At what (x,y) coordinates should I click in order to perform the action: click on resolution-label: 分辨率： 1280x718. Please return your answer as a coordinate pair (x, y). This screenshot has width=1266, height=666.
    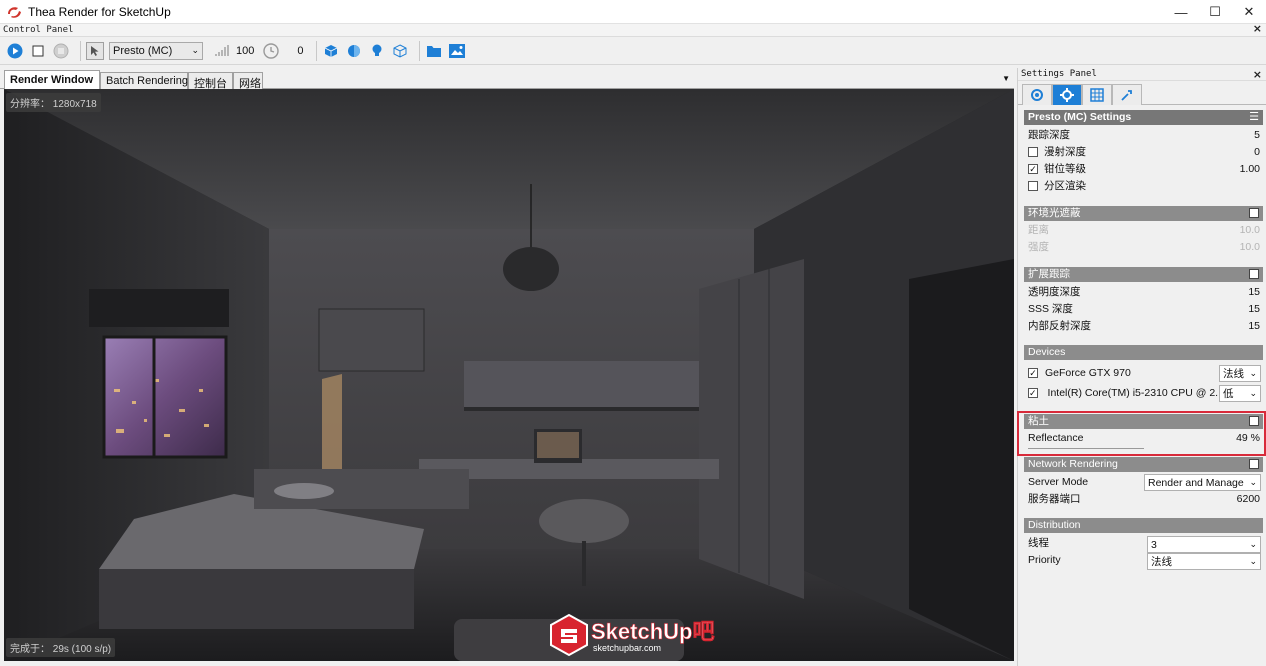
    Looking at the image, I should click on (53, 102).